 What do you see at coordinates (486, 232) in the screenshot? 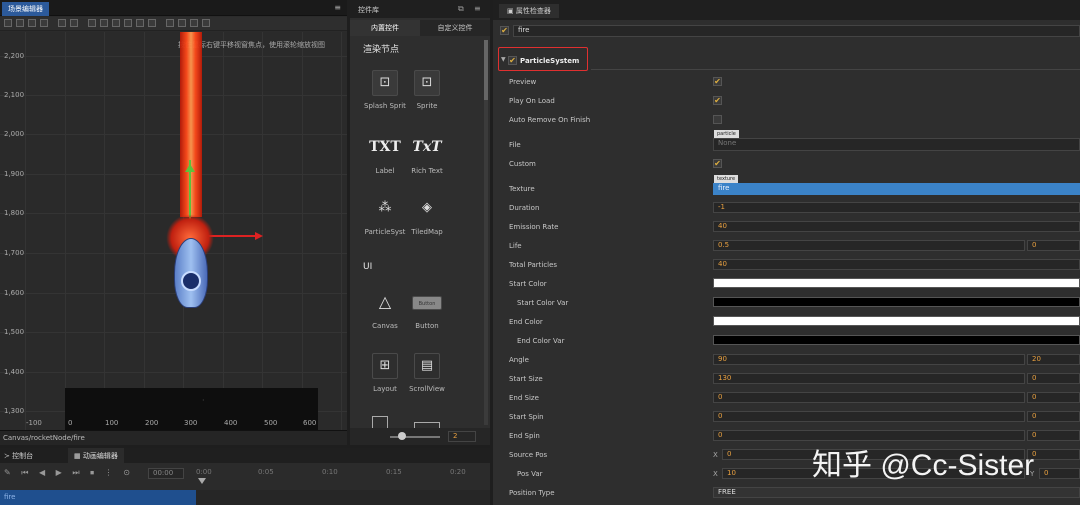
I see `library-scrollbar` at bounding box center [486, 232].